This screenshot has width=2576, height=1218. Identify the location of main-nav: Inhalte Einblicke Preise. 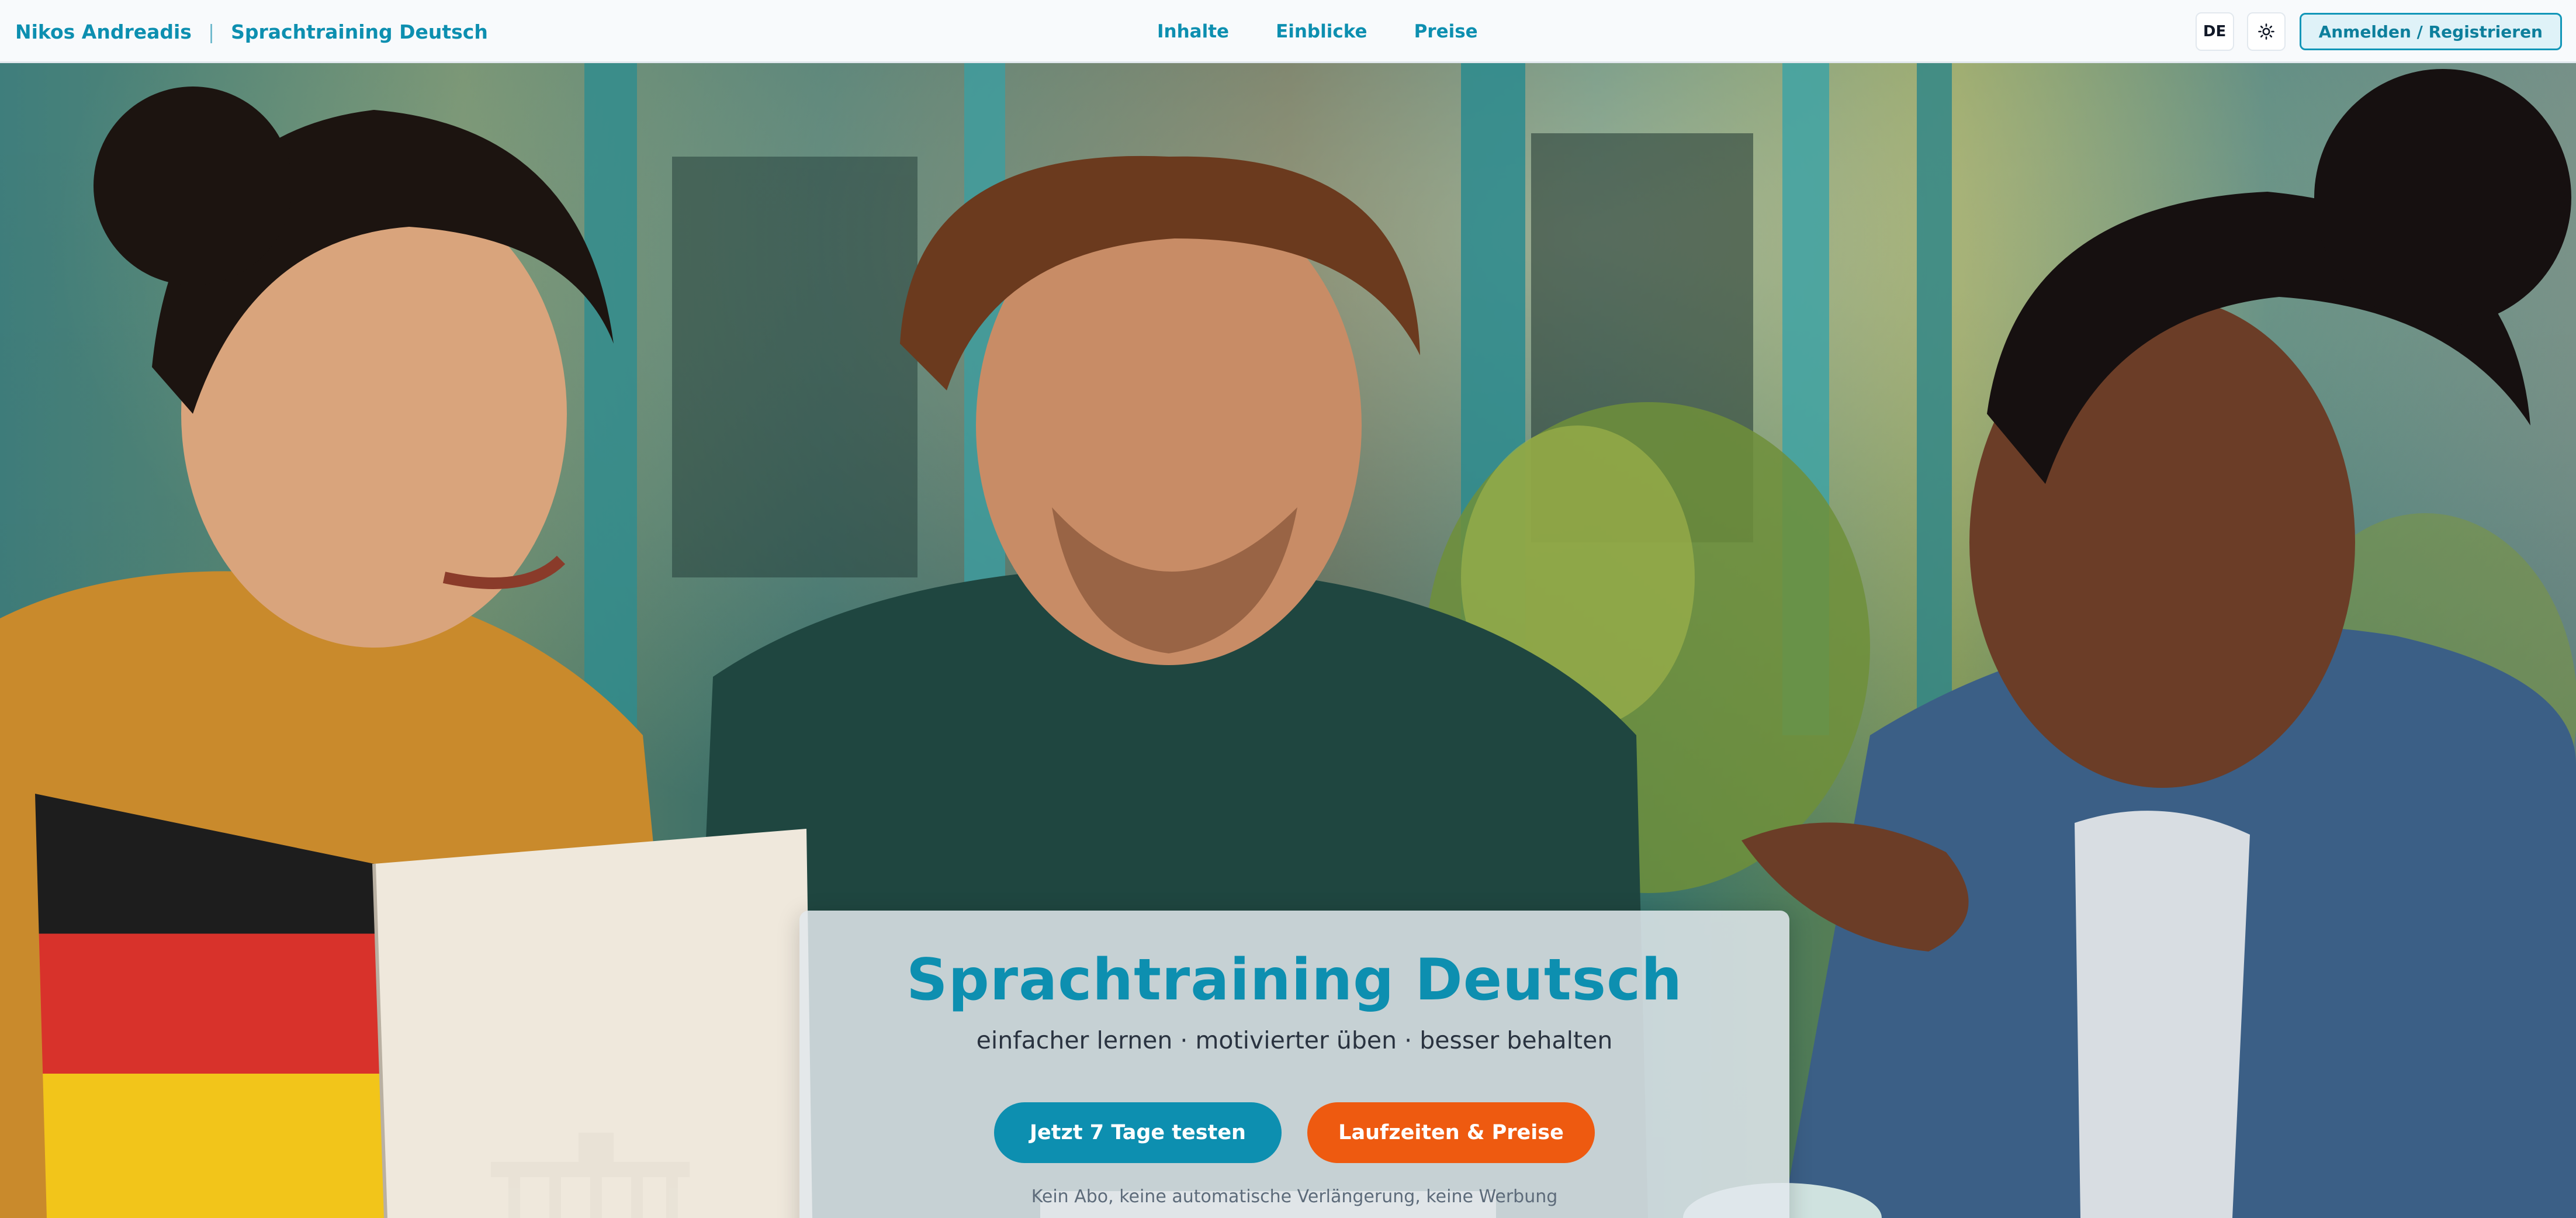
(1318, 31).